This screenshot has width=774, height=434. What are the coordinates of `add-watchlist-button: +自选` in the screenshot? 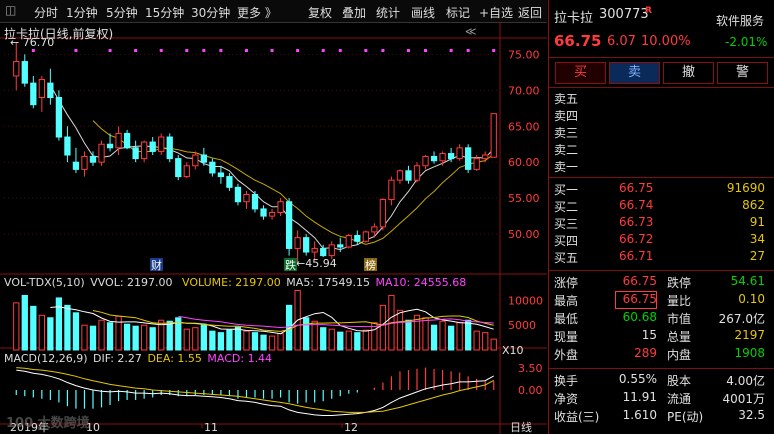 It's located at (496, 12).